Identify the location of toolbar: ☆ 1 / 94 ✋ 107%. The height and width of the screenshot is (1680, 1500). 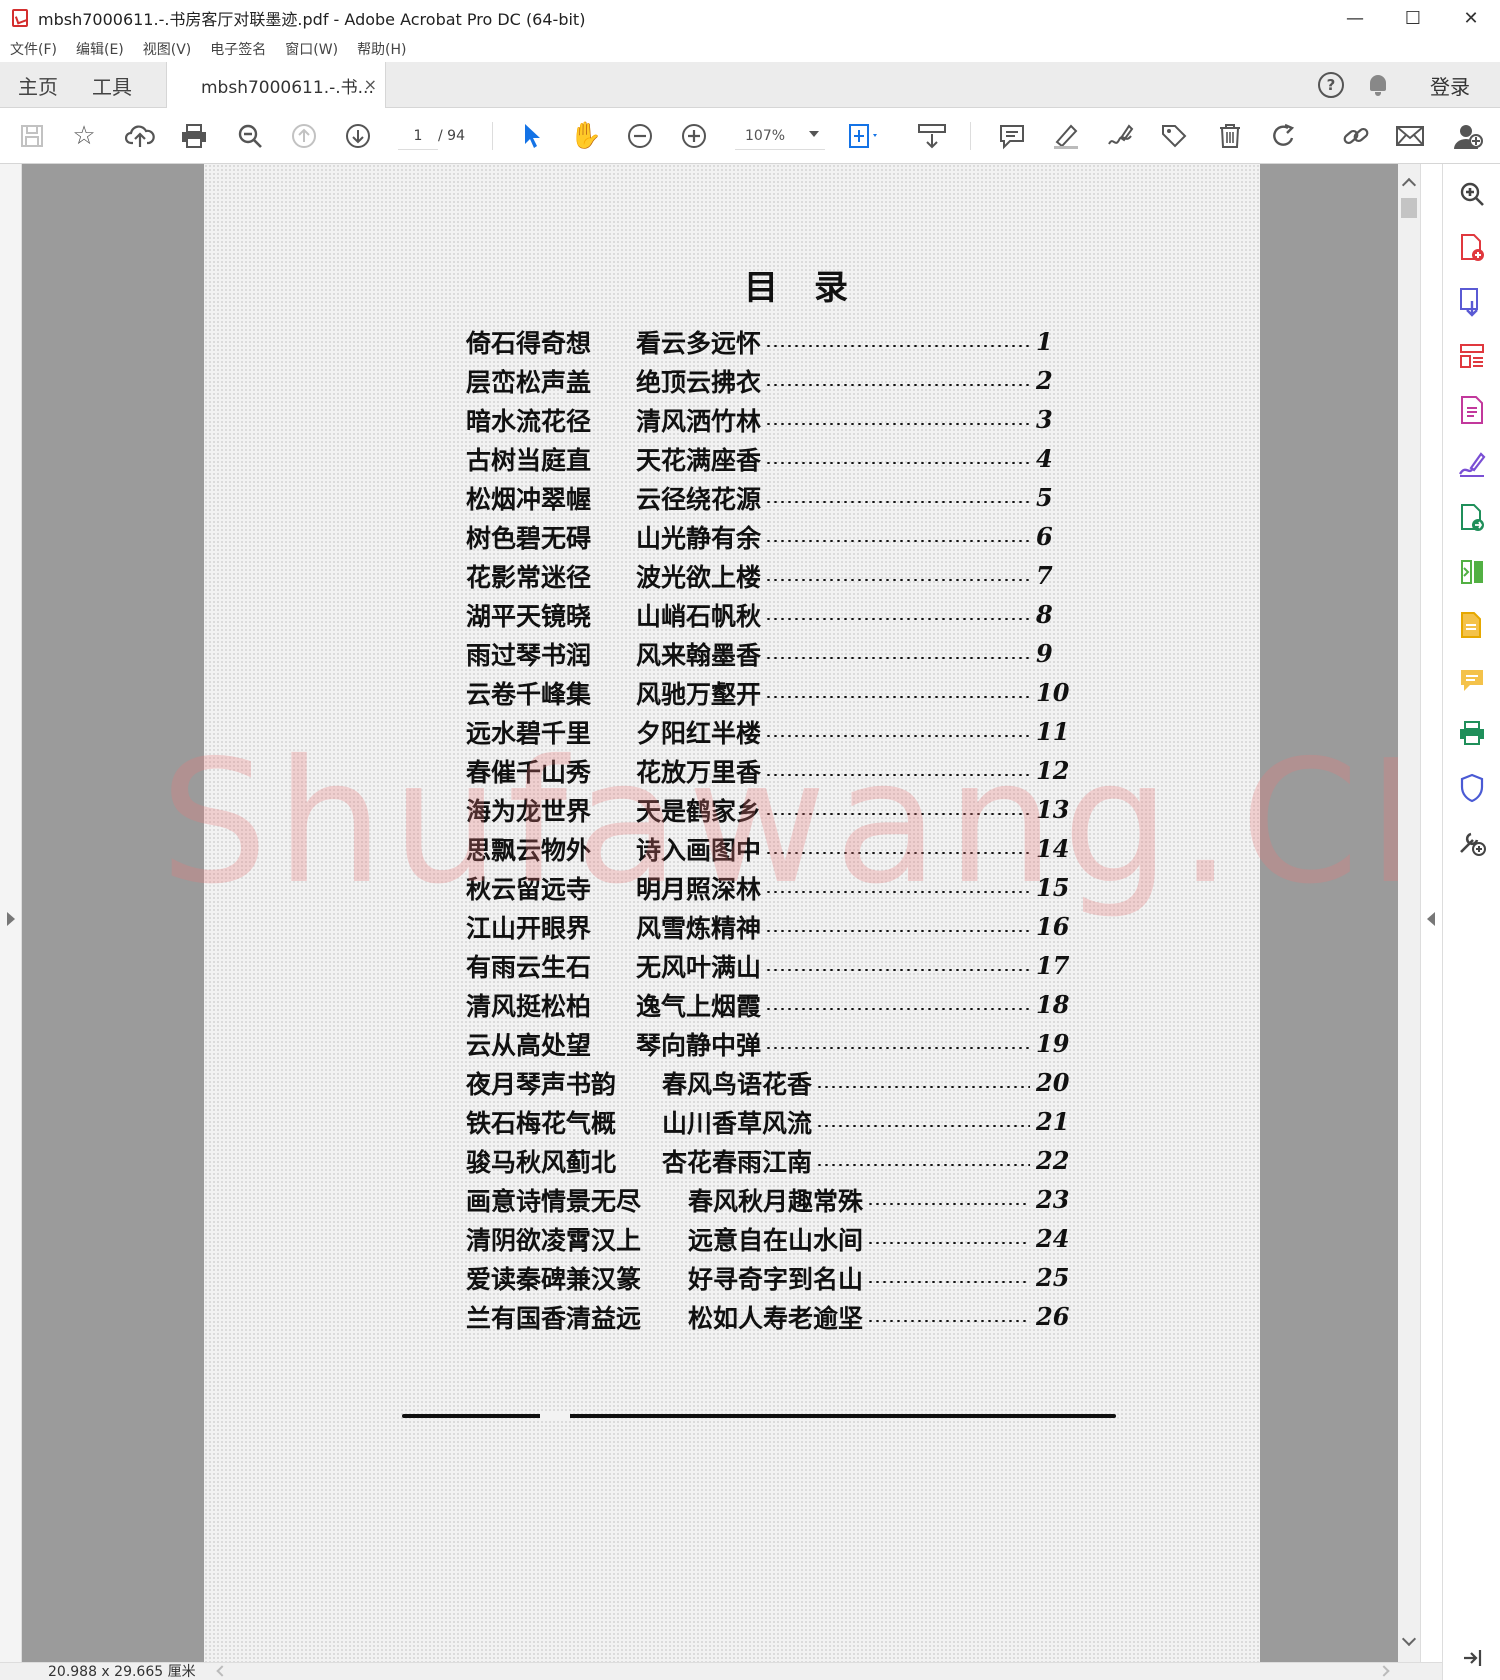
(750, 136).